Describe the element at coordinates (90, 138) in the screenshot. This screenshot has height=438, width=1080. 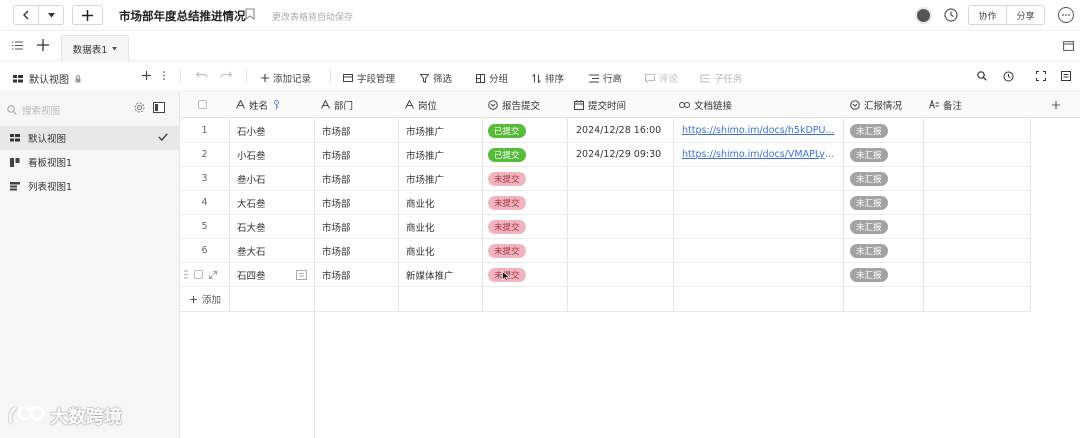
I see `sidebar-view-default: 默认视图` at that location.